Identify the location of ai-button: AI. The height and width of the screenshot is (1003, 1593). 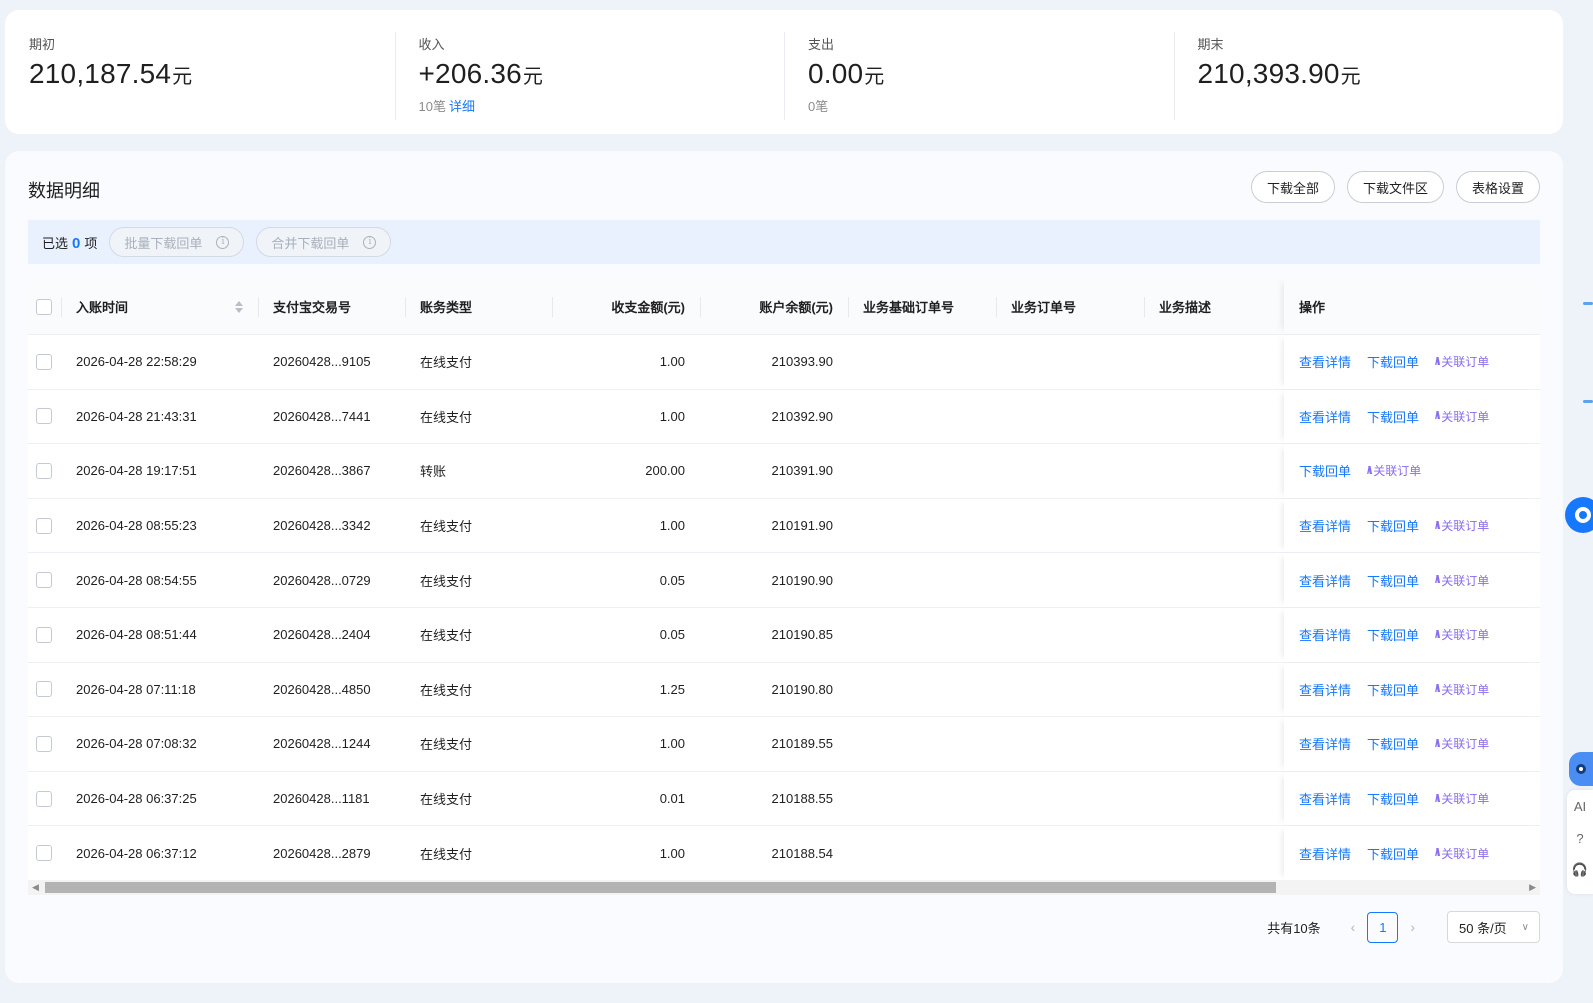
(1580, 806).